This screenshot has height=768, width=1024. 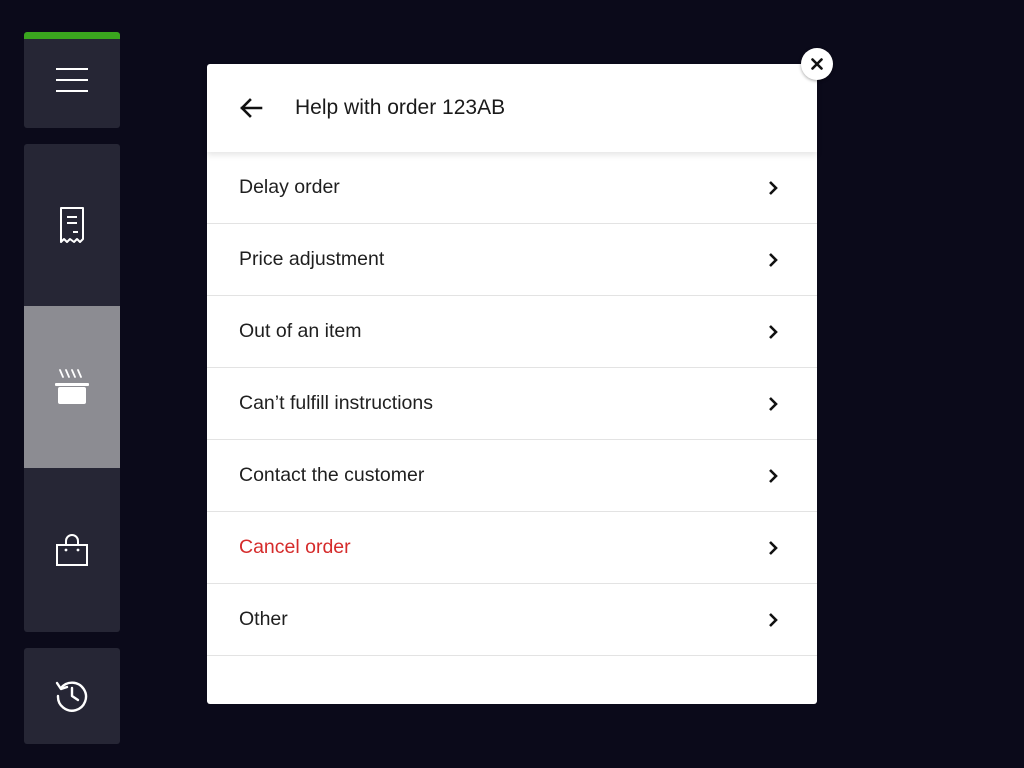 What do you see at coordinates (512, 548) in the screenshot?
I see `option-cancel-order: Cancel order` at bounding box center [512, 548].